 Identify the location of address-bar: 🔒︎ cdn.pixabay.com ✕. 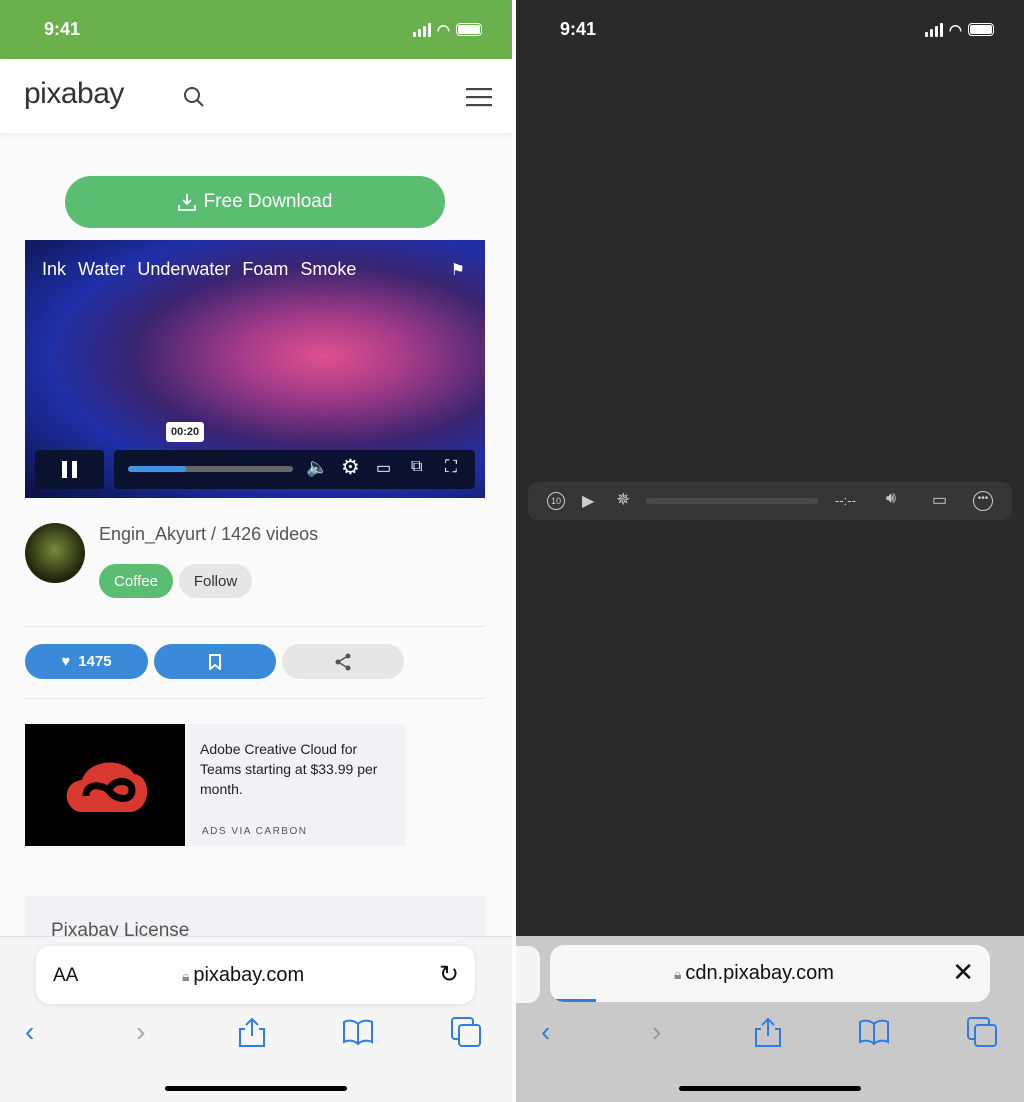
(770, 973).